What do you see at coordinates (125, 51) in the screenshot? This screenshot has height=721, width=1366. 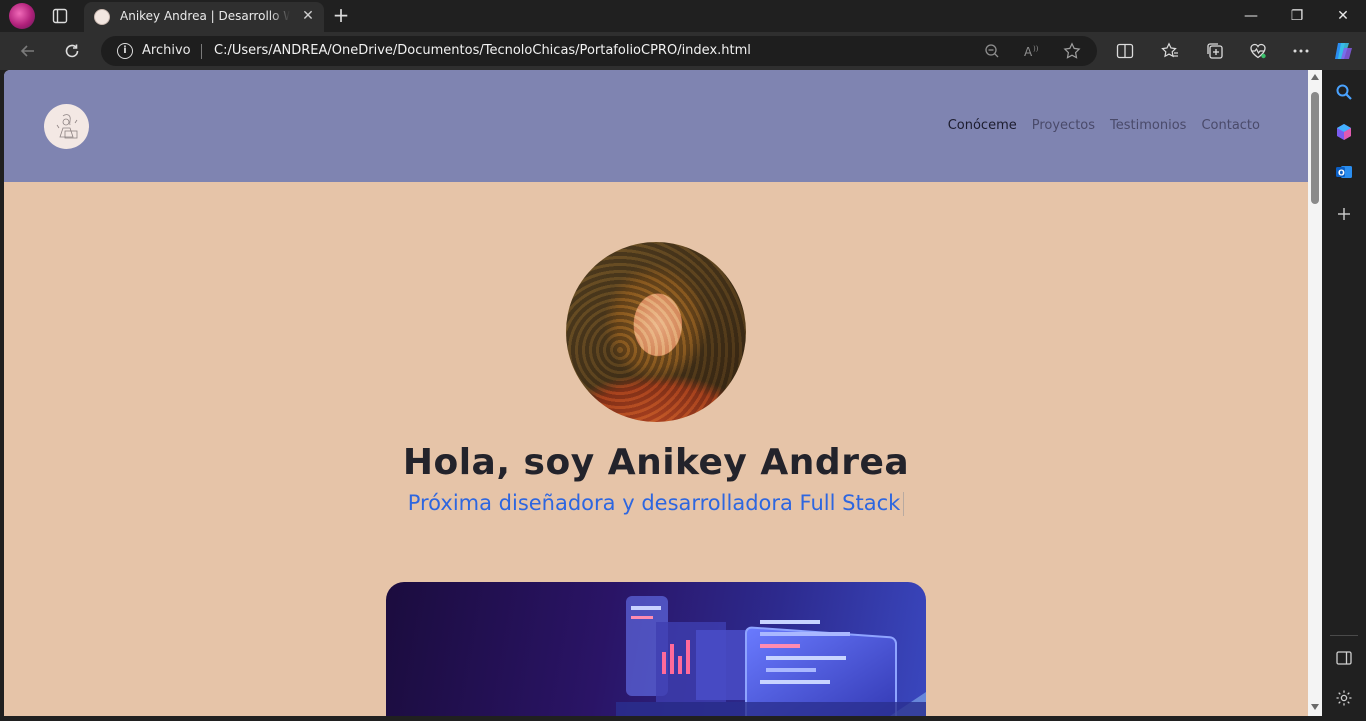 I see `site-info-icon: i` at bounding box center [125, 51].